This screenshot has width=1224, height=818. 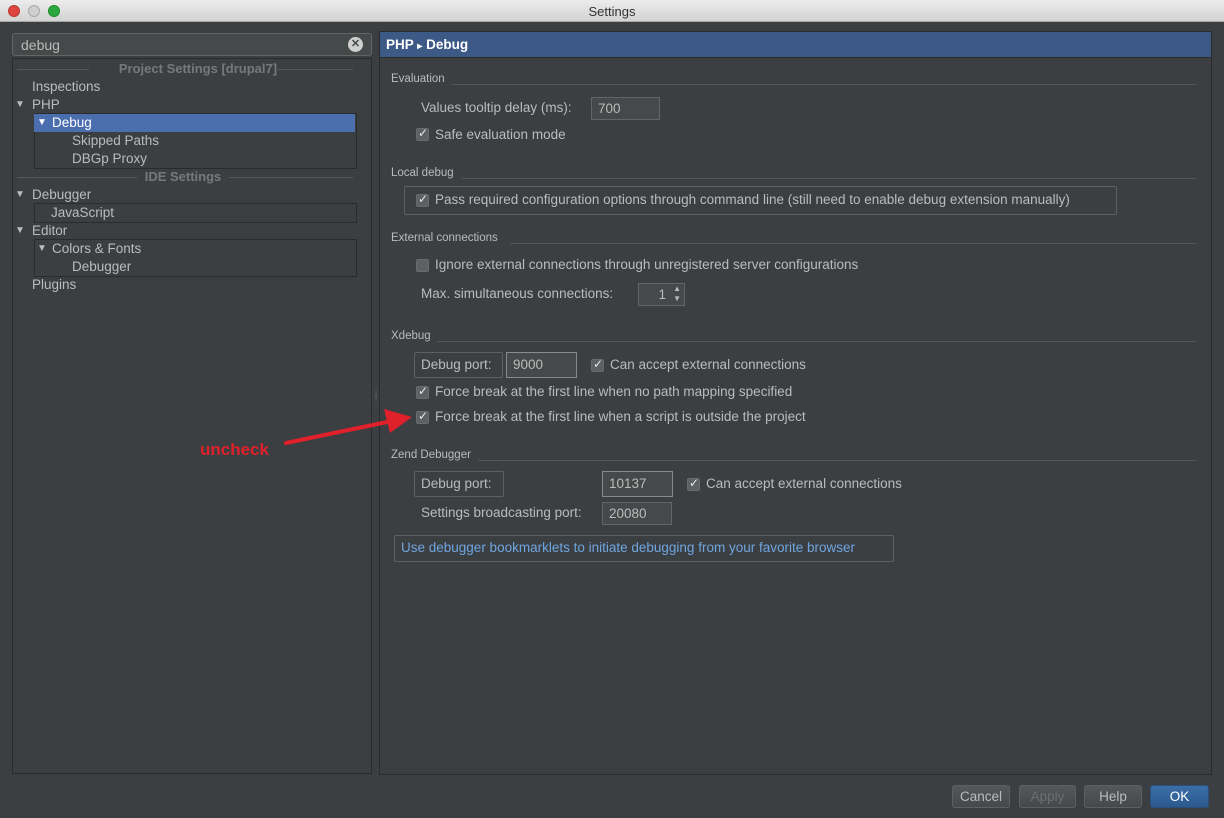 I want to click on tree-item-debugger: Debugger, so click(x=61, y=195).